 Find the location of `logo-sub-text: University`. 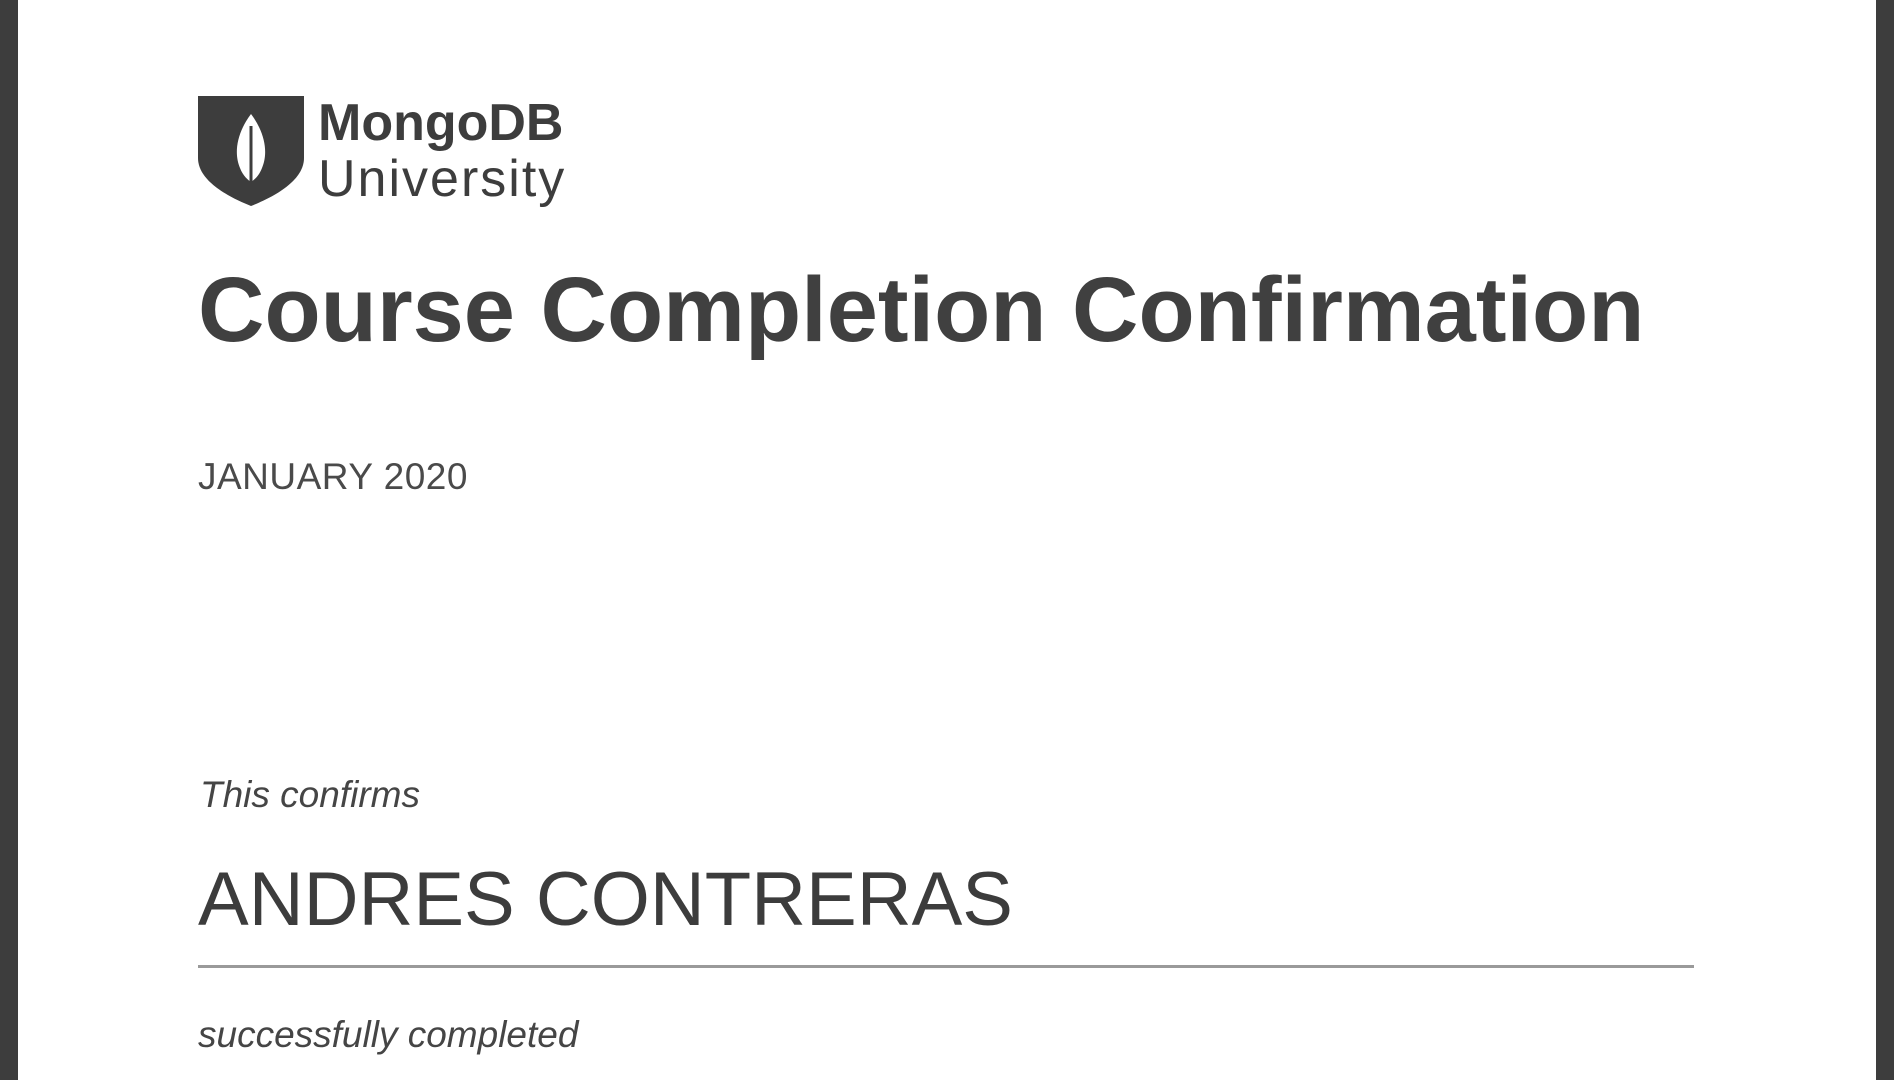

logo-sub-text: University is located at coordinates (442, 179).